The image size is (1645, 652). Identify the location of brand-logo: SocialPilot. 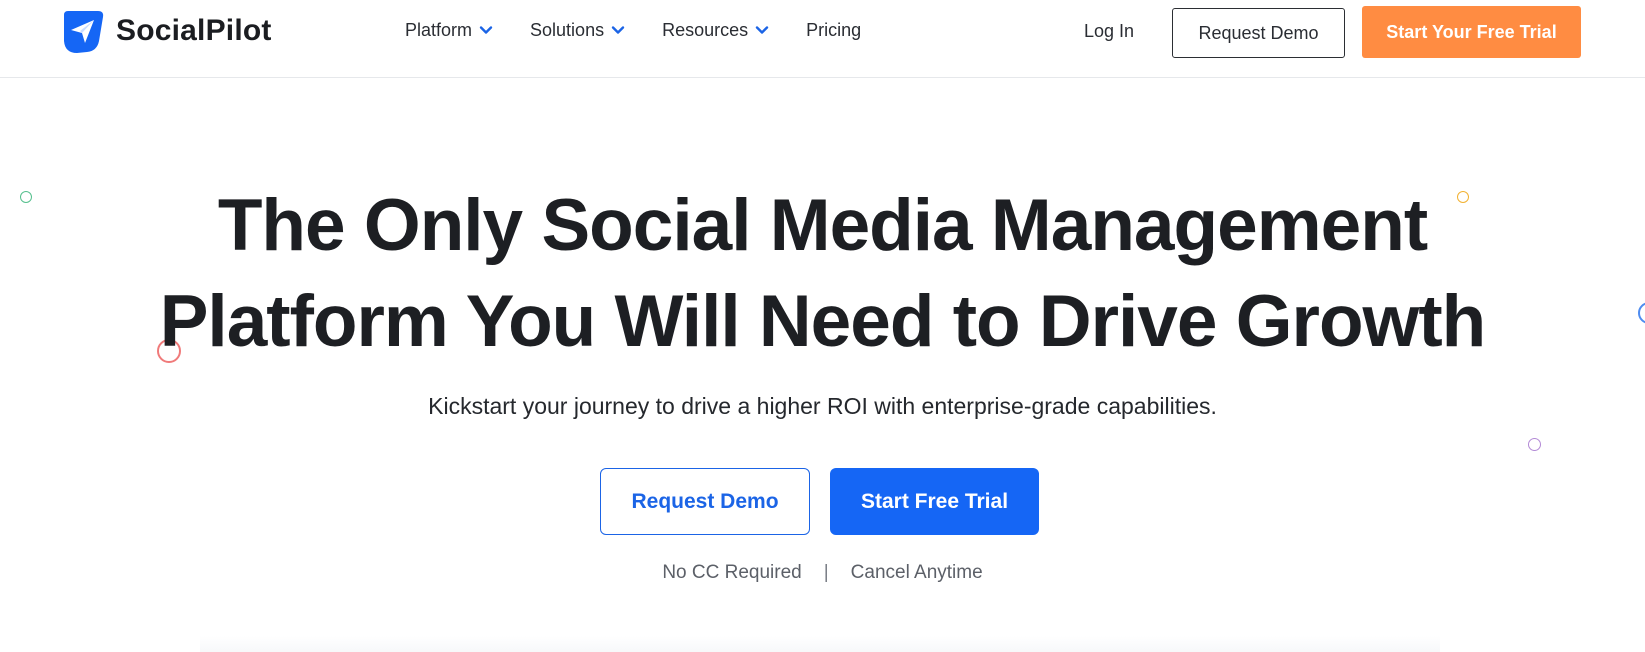
(165, 31).